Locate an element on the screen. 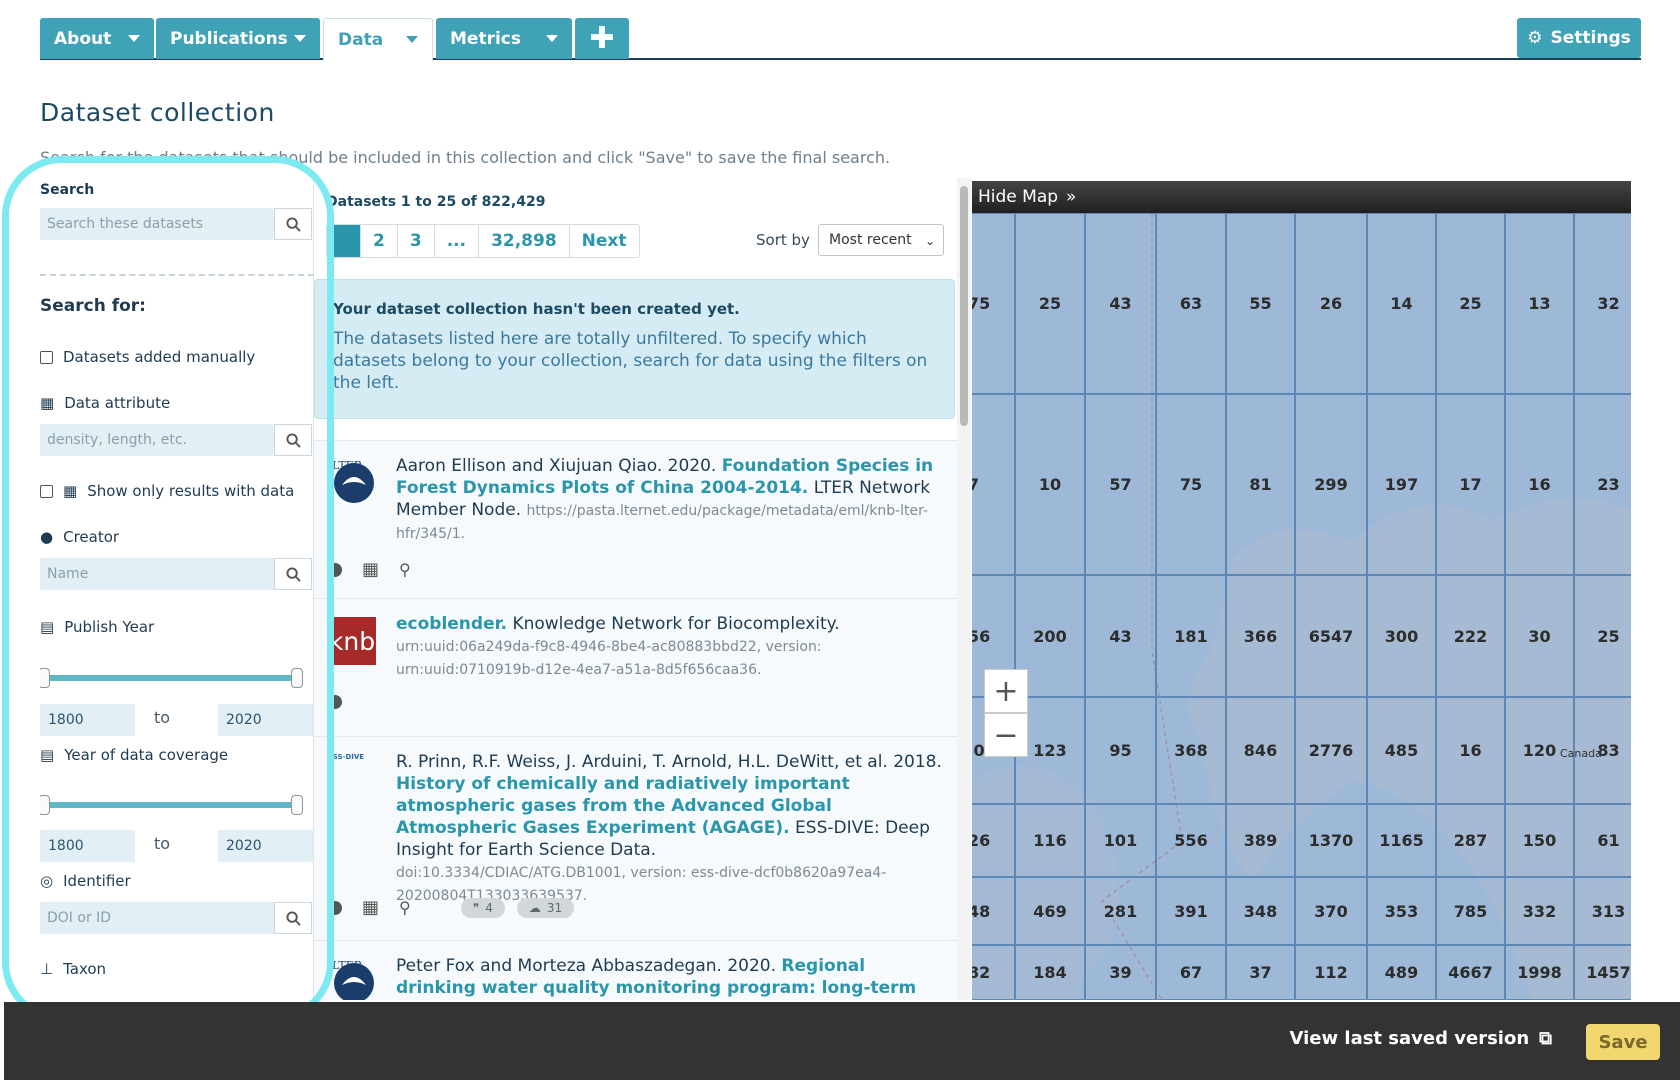 The height and width of the screenshot is (1080, 1680). coverage-handle-min is located at coordinates (45, 805).